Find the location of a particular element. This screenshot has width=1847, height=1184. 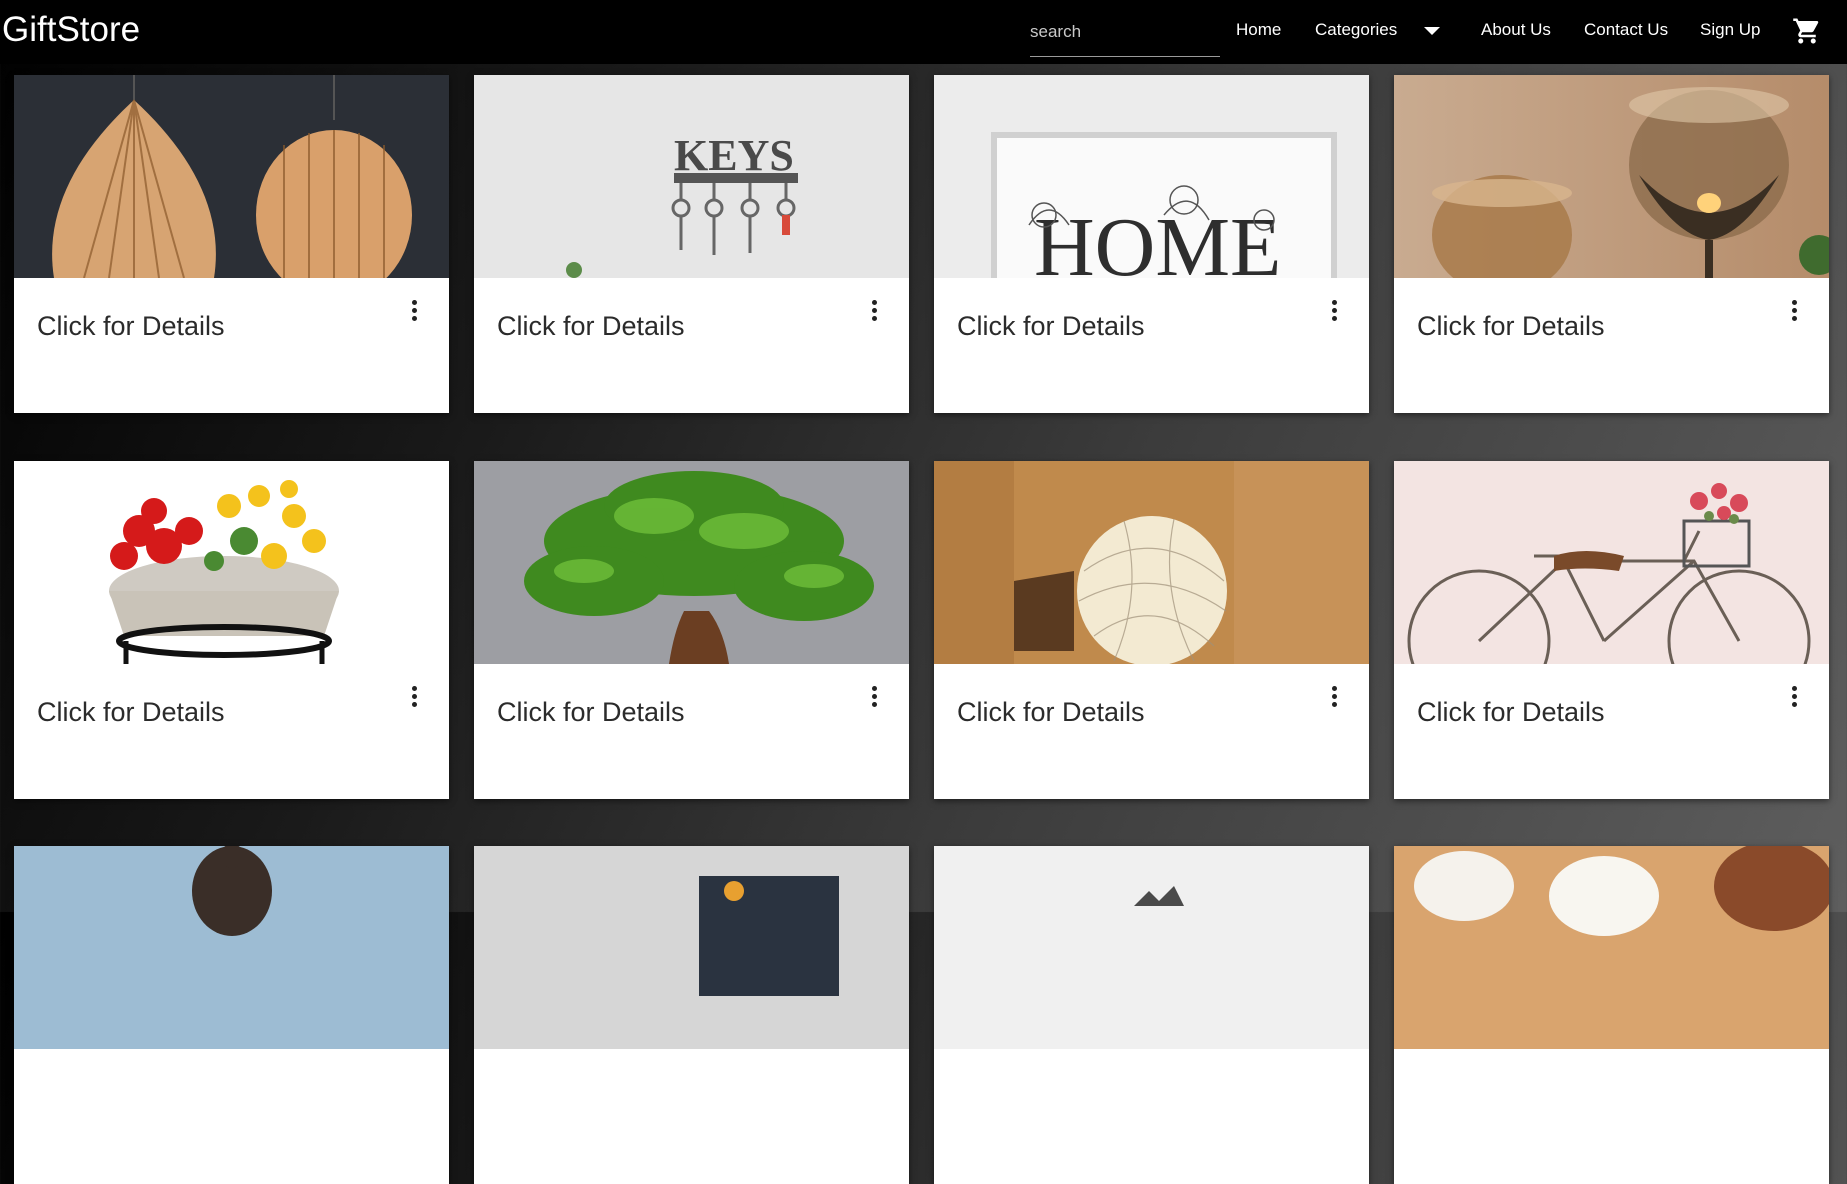

nav-home-link: Home is located at coordinates (1258, 30).